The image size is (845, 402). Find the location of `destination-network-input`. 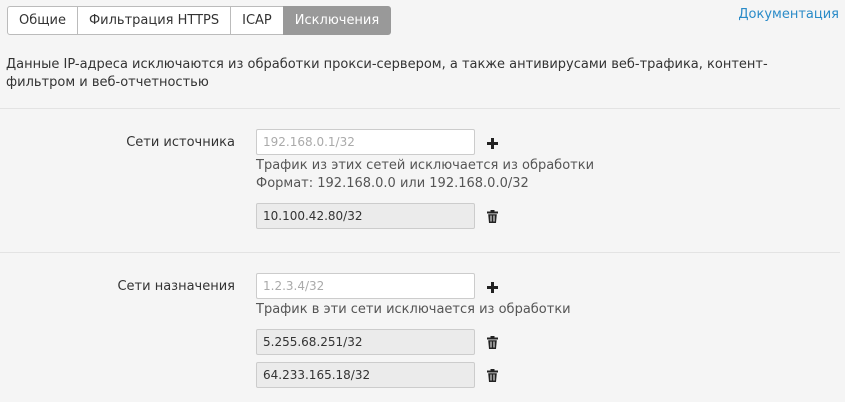

destination-network-input is located at coordinates (365, 286).